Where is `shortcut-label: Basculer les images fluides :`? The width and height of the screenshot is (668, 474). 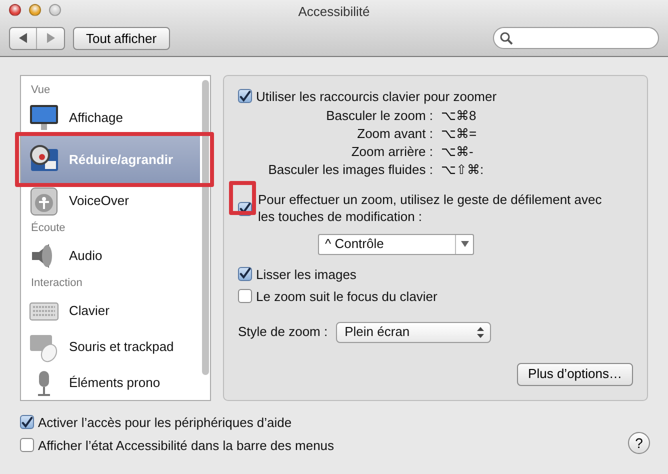 shortcut-label: Basculer les images fluides : is located at coordinates (350, 169).